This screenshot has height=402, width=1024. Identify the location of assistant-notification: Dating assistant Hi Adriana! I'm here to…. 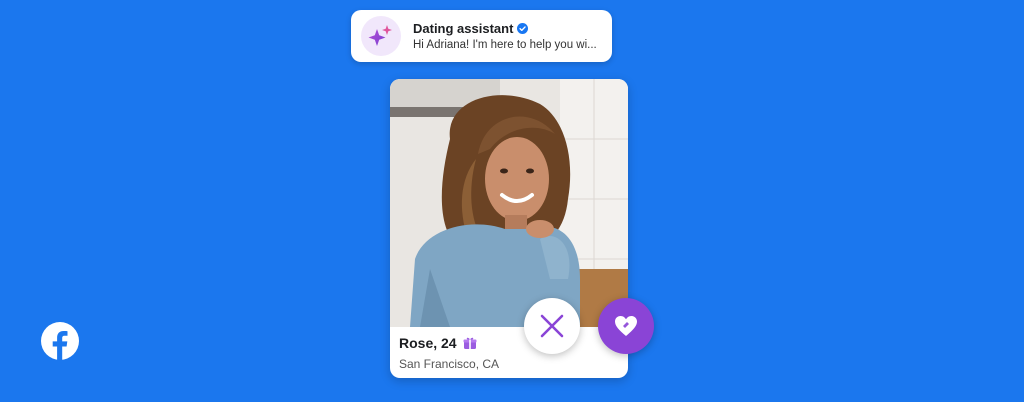
(481, 36).